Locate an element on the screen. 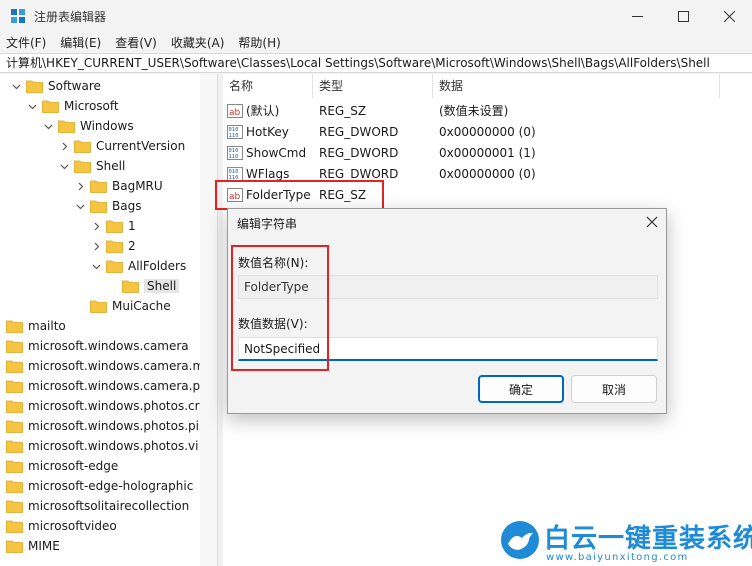 This screenshot has width=752, height=566. value-row: 010 110 ShowCmd REG_DWORD 0x00000001 (1) is located at coordinates (487, 152).